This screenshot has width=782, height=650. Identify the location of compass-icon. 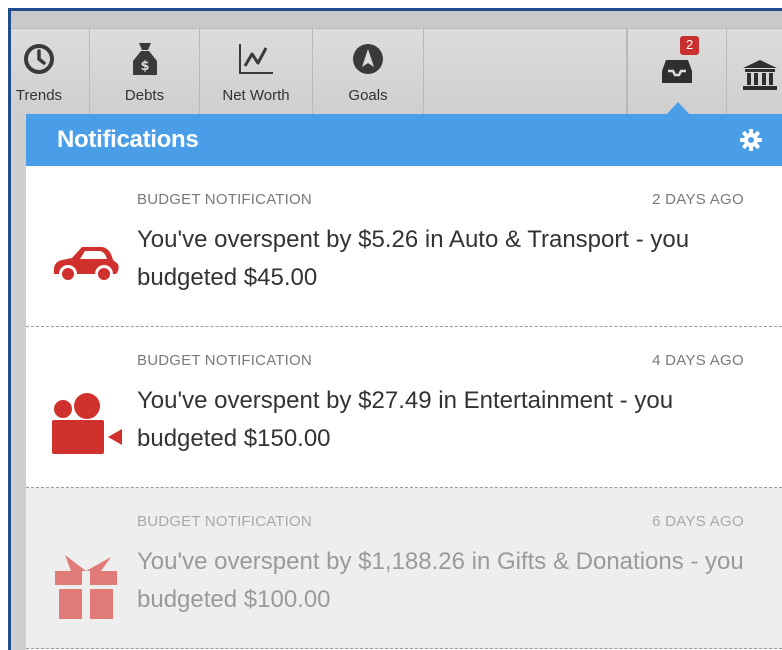
(368, 59).